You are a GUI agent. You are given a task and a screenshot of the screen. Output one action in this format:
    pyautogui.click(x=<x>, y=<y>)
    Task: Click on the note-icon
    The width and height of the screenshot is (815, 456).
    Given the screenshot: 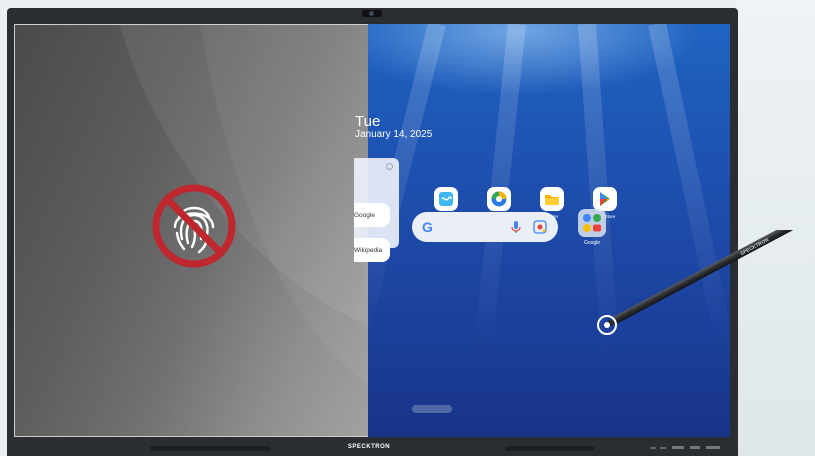 What is the action you would take?
    pyautogui.click(x=446, y=199)
    